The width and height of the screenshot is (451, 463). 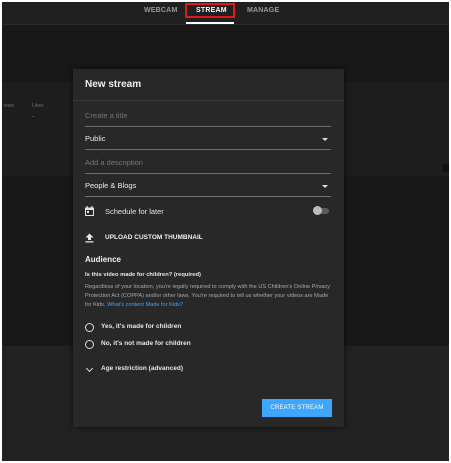 What do you see at coordinates (208, 165) in the screenshot?
I see `description-input: Add a description` at bounding box center [208, 165].